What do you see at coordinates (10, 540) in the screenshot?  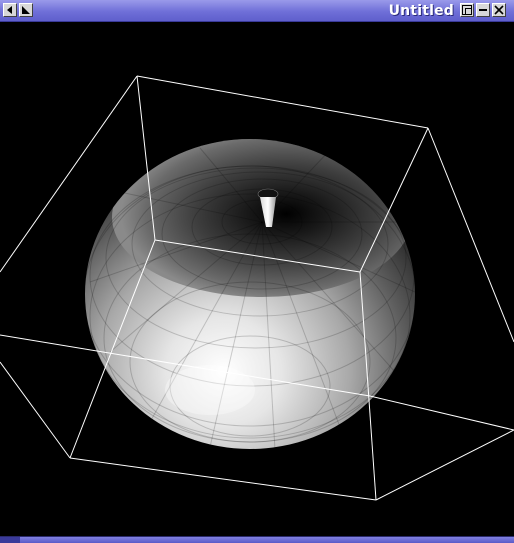 I see `resize-handle` at bounding box center [10, 540].